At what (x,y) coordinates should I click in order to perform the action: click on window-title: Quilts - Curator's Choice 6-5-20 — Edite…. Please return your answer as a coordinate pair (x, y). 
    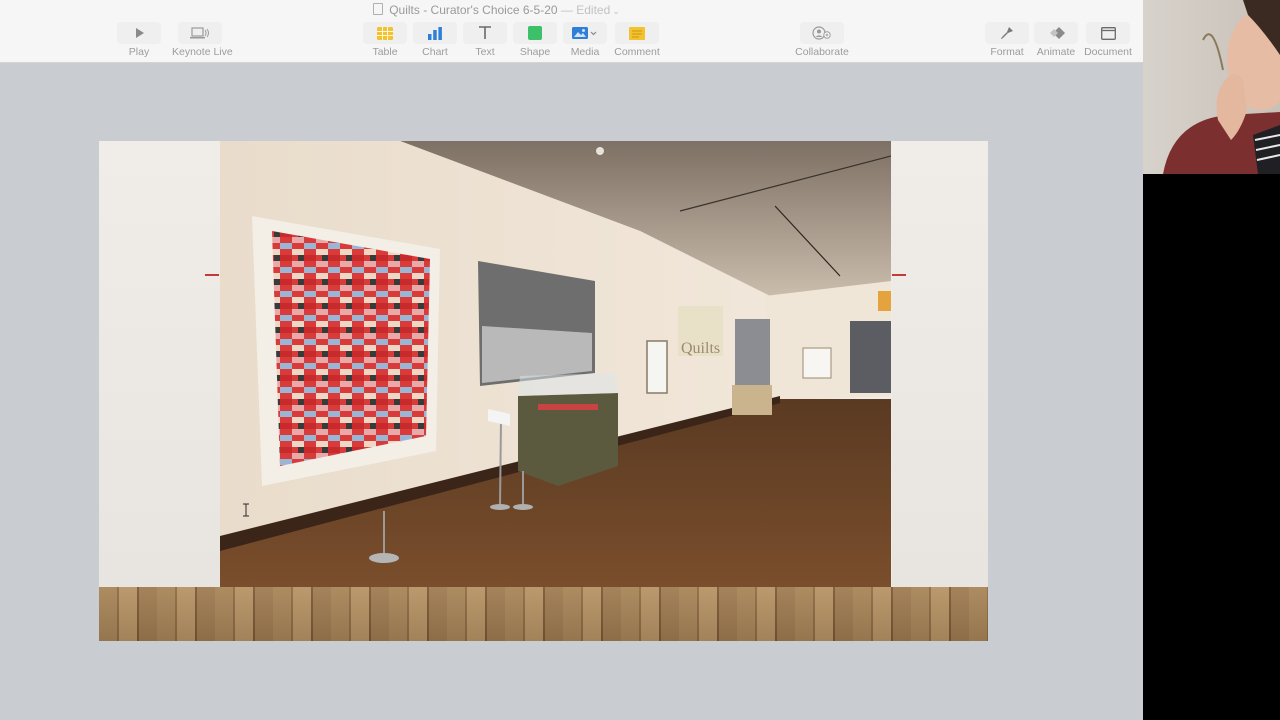
    Looking at the image, I should click on (496, 10).